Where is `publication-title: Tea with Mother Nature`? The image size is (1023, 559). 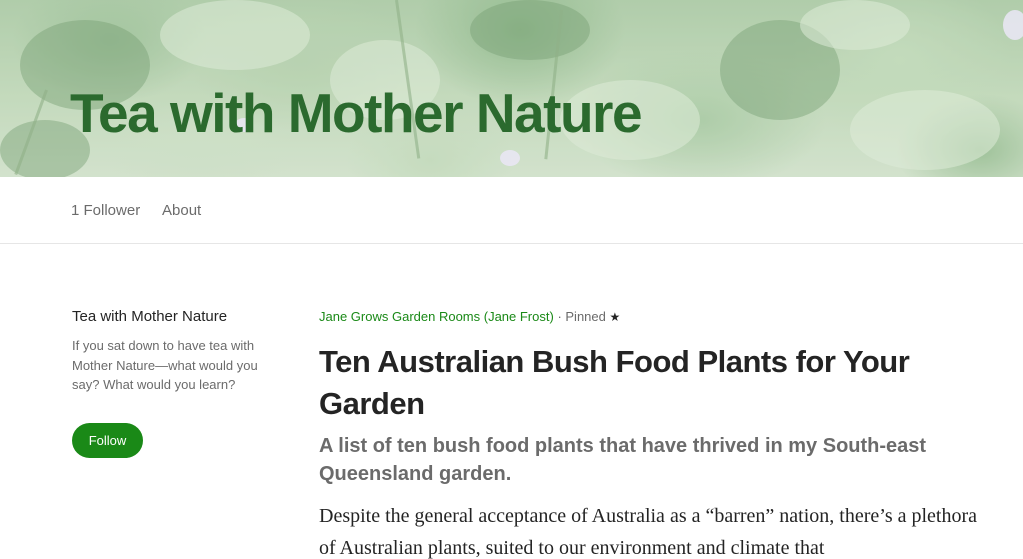 publication-title: Tea with Mother Nature is located at coordinates (356, 113).